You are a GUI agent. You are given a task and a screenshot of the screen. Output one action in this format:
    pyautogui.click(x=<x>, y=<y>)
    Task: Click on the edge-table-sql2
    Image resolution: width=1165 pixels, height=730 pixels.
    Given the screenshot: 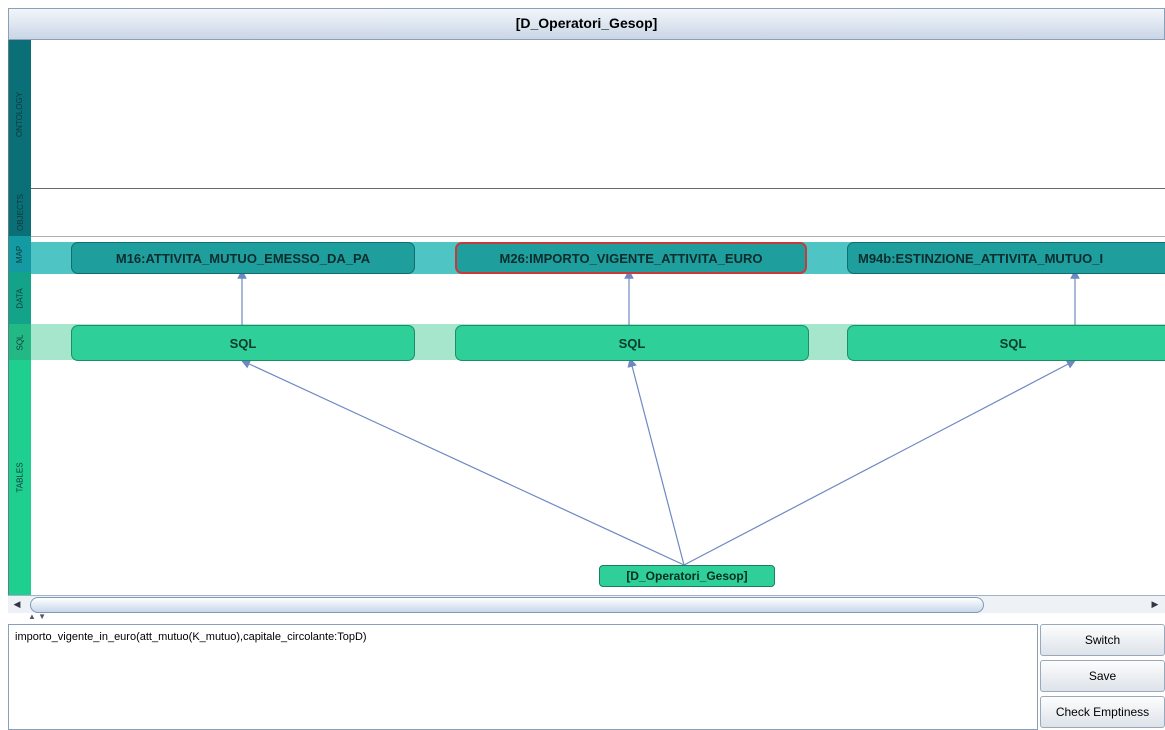 What is the action you would take?
    pyautogui.click(x=656, y=461)
    